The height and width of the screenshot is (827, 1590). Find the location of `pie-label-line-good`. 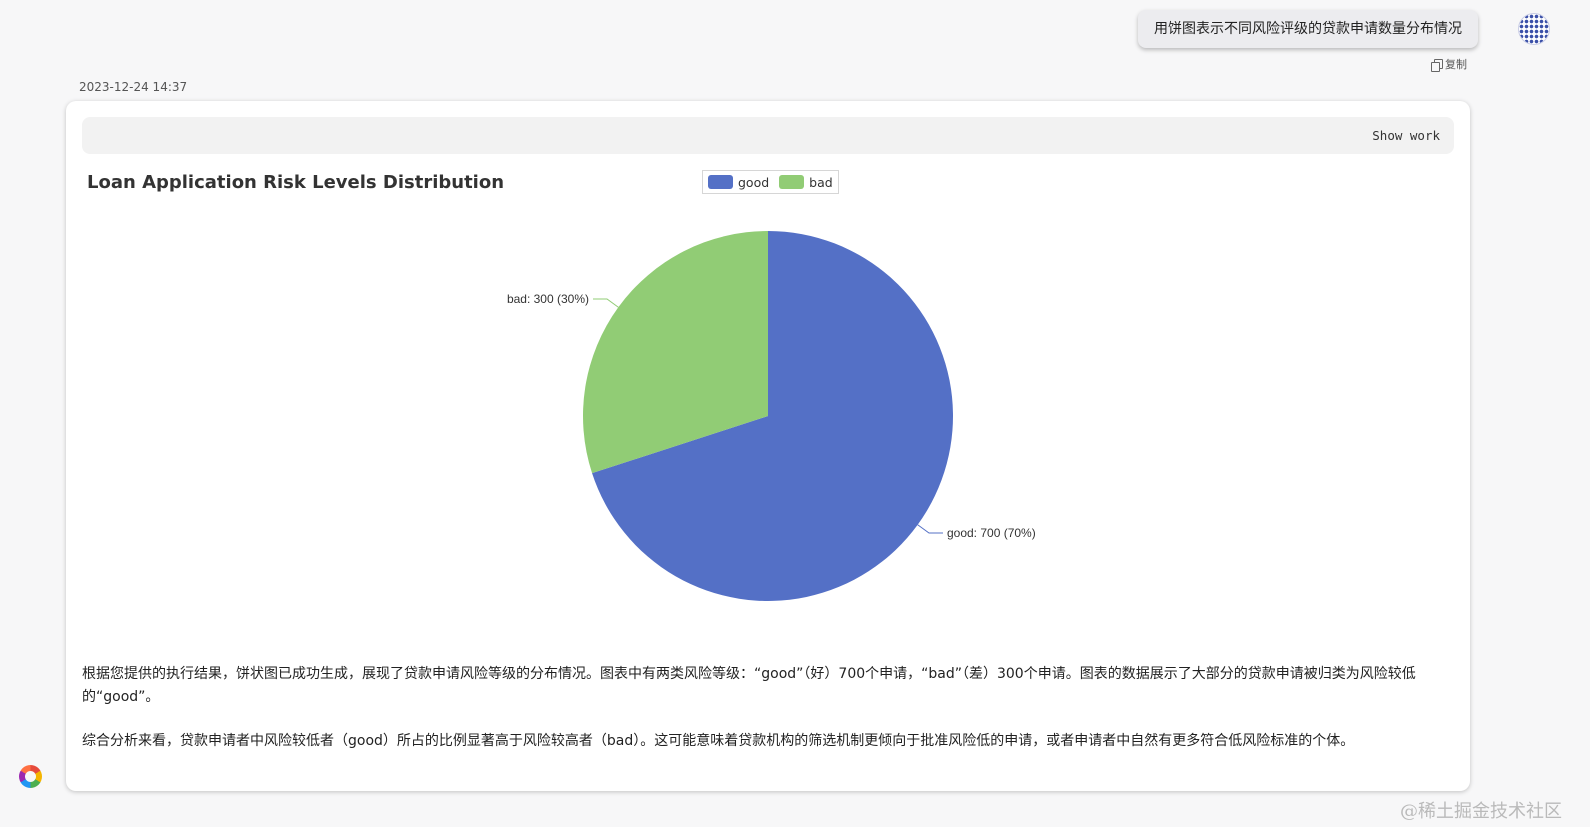

pie-label-line-good is located at coordinates (930, 529).